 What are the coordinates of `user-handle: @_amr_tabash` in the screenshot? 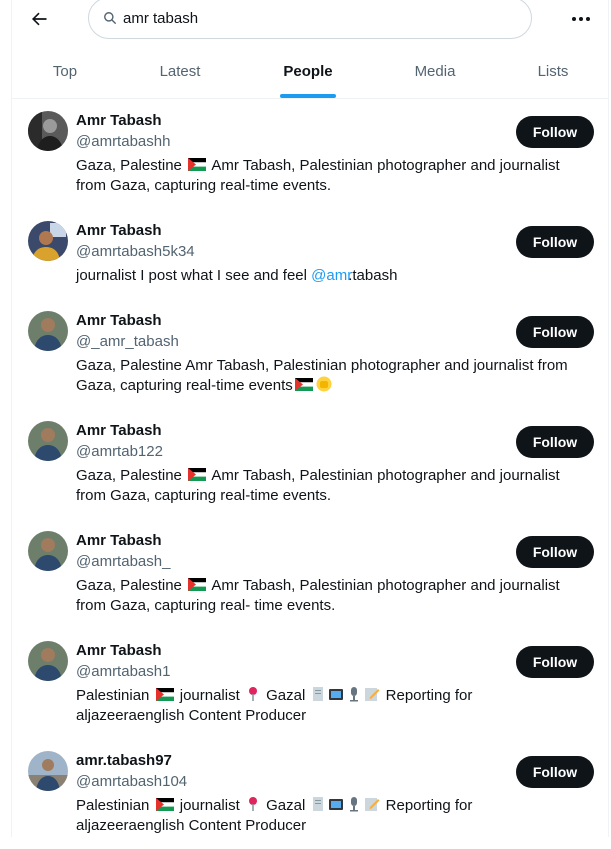 It's located at (127, 341).